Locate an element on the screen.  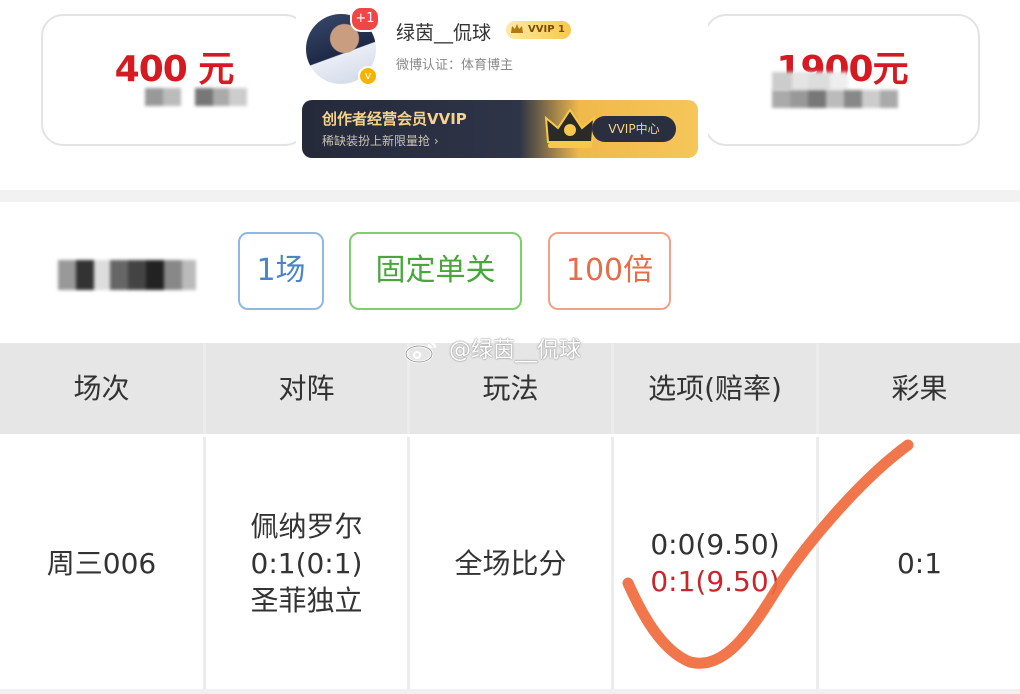
match-no: 周三006 is located at coordinates (101, 563).